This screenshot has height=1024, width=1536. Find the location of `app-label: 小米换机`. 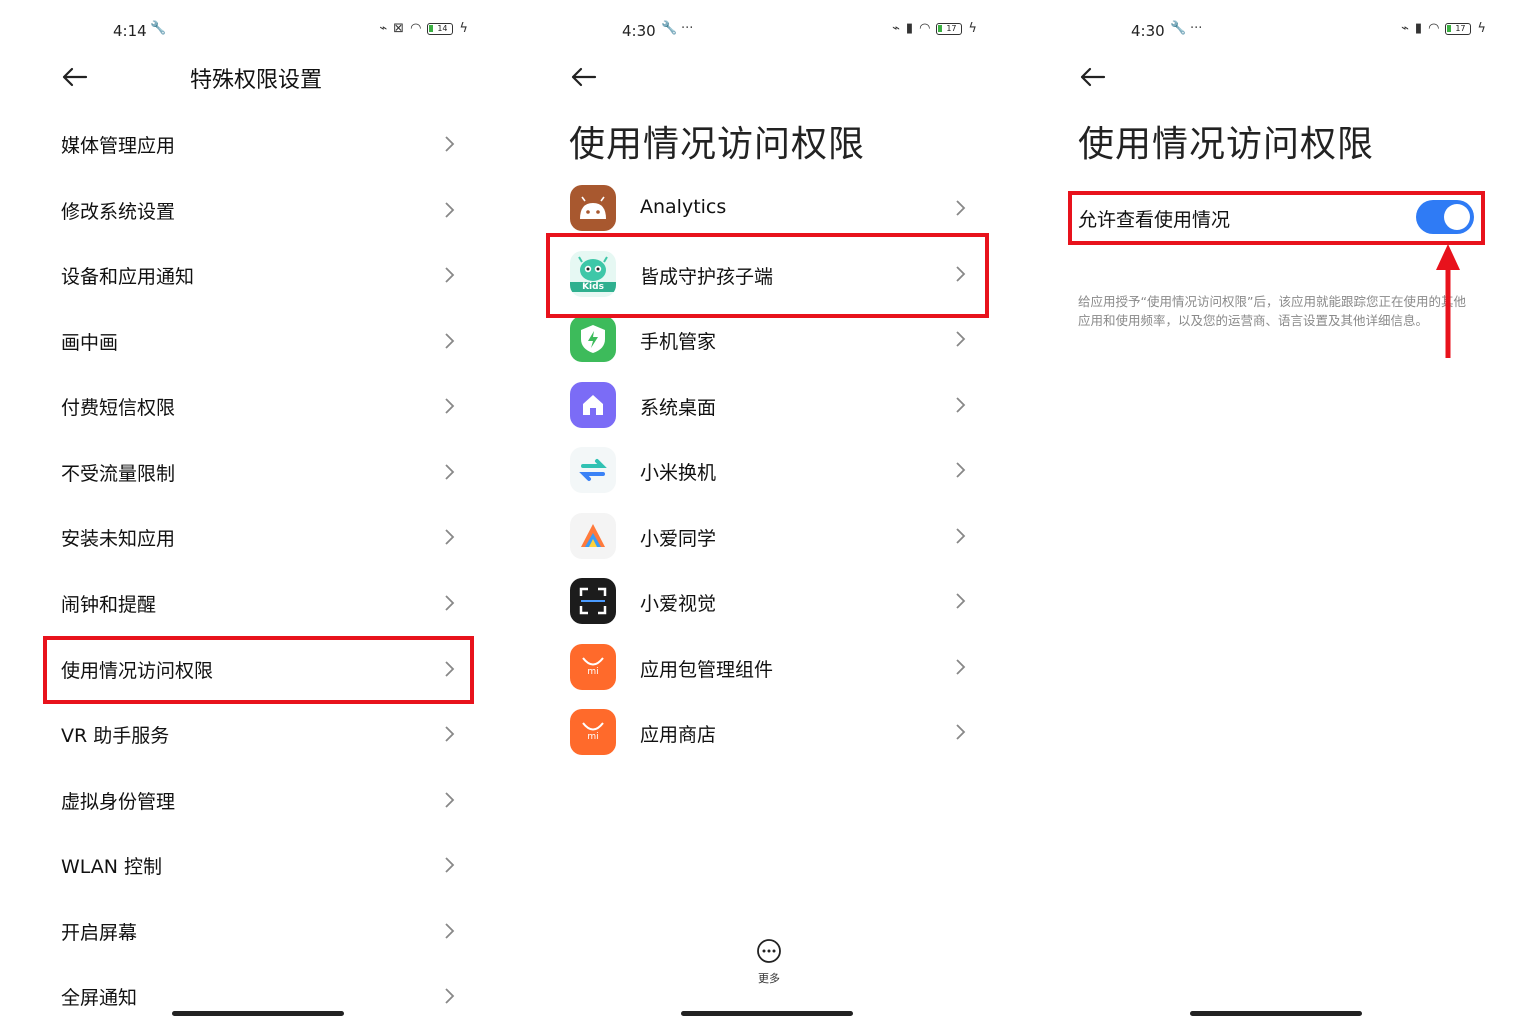

app-label: 小米换机 is located at coordinates (678, 473).